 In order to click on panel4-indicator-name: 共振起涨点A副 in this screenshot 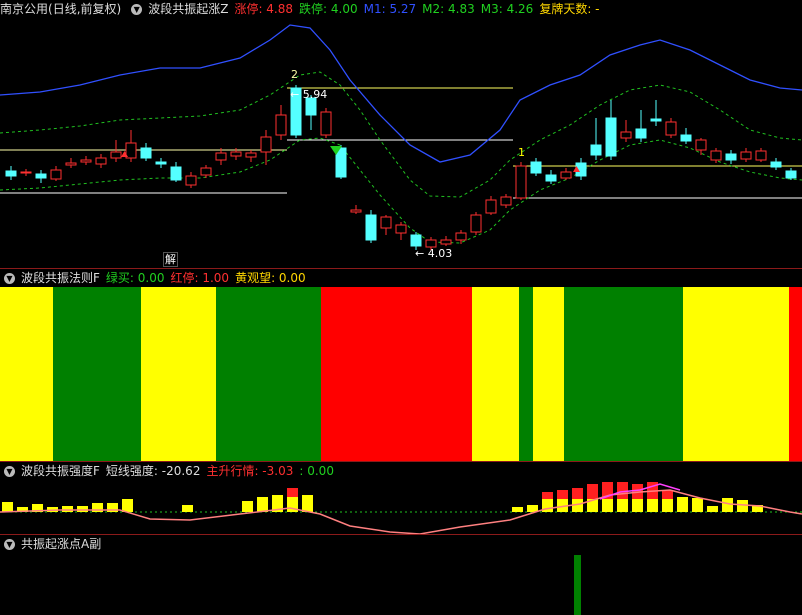, I will do `click(61, 544)`.